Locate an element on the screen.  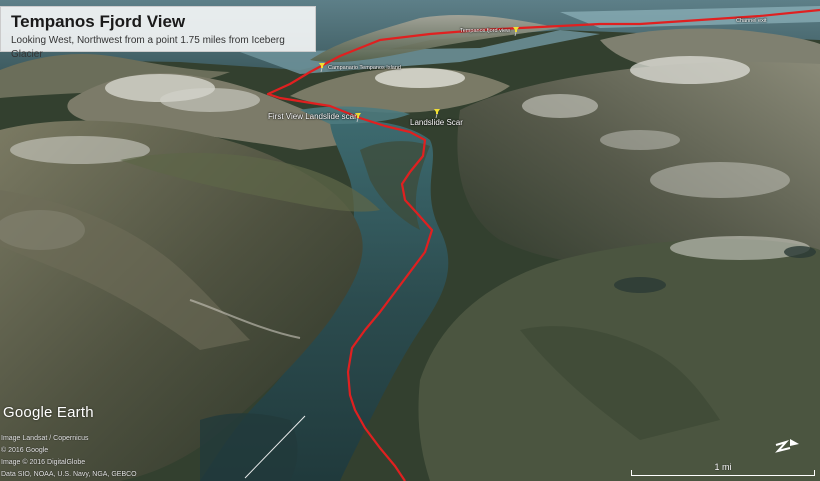
scale-bar: 1 mi is located at coordinates (723, 469).